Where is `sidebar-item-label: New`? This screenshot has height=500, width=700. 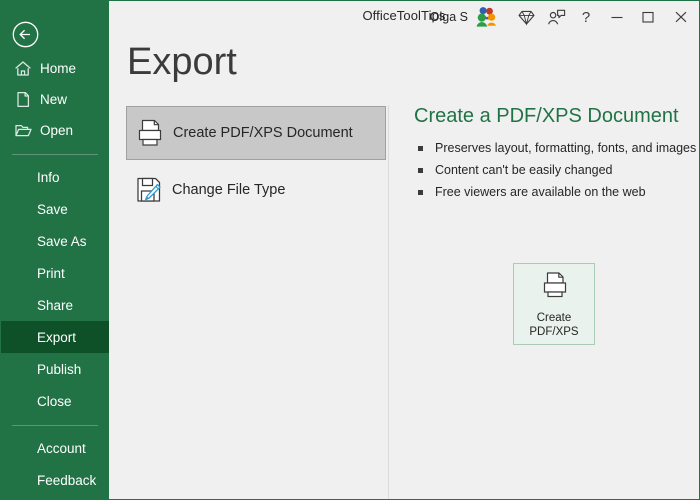 sidebar-item-label: New is located at coordinates (54, 99).